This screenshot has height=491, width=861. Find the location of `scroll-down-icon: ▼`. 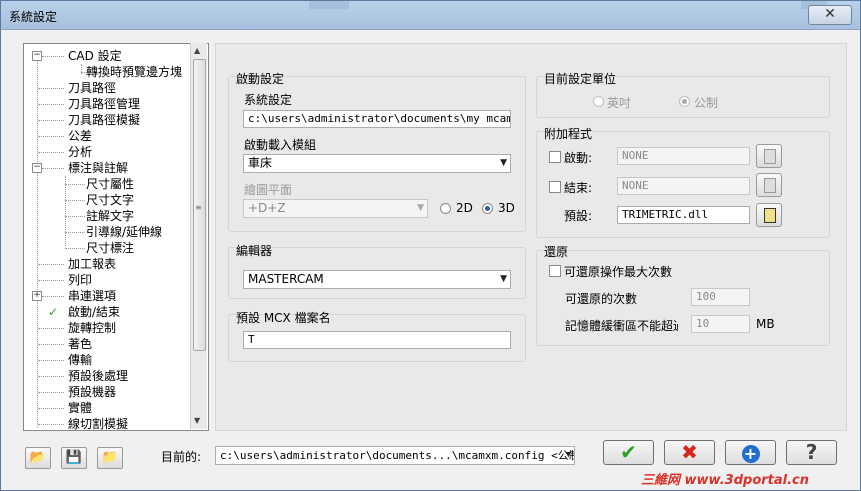

scroll-down-icon: ▼ is located at coordinates (197, 420).